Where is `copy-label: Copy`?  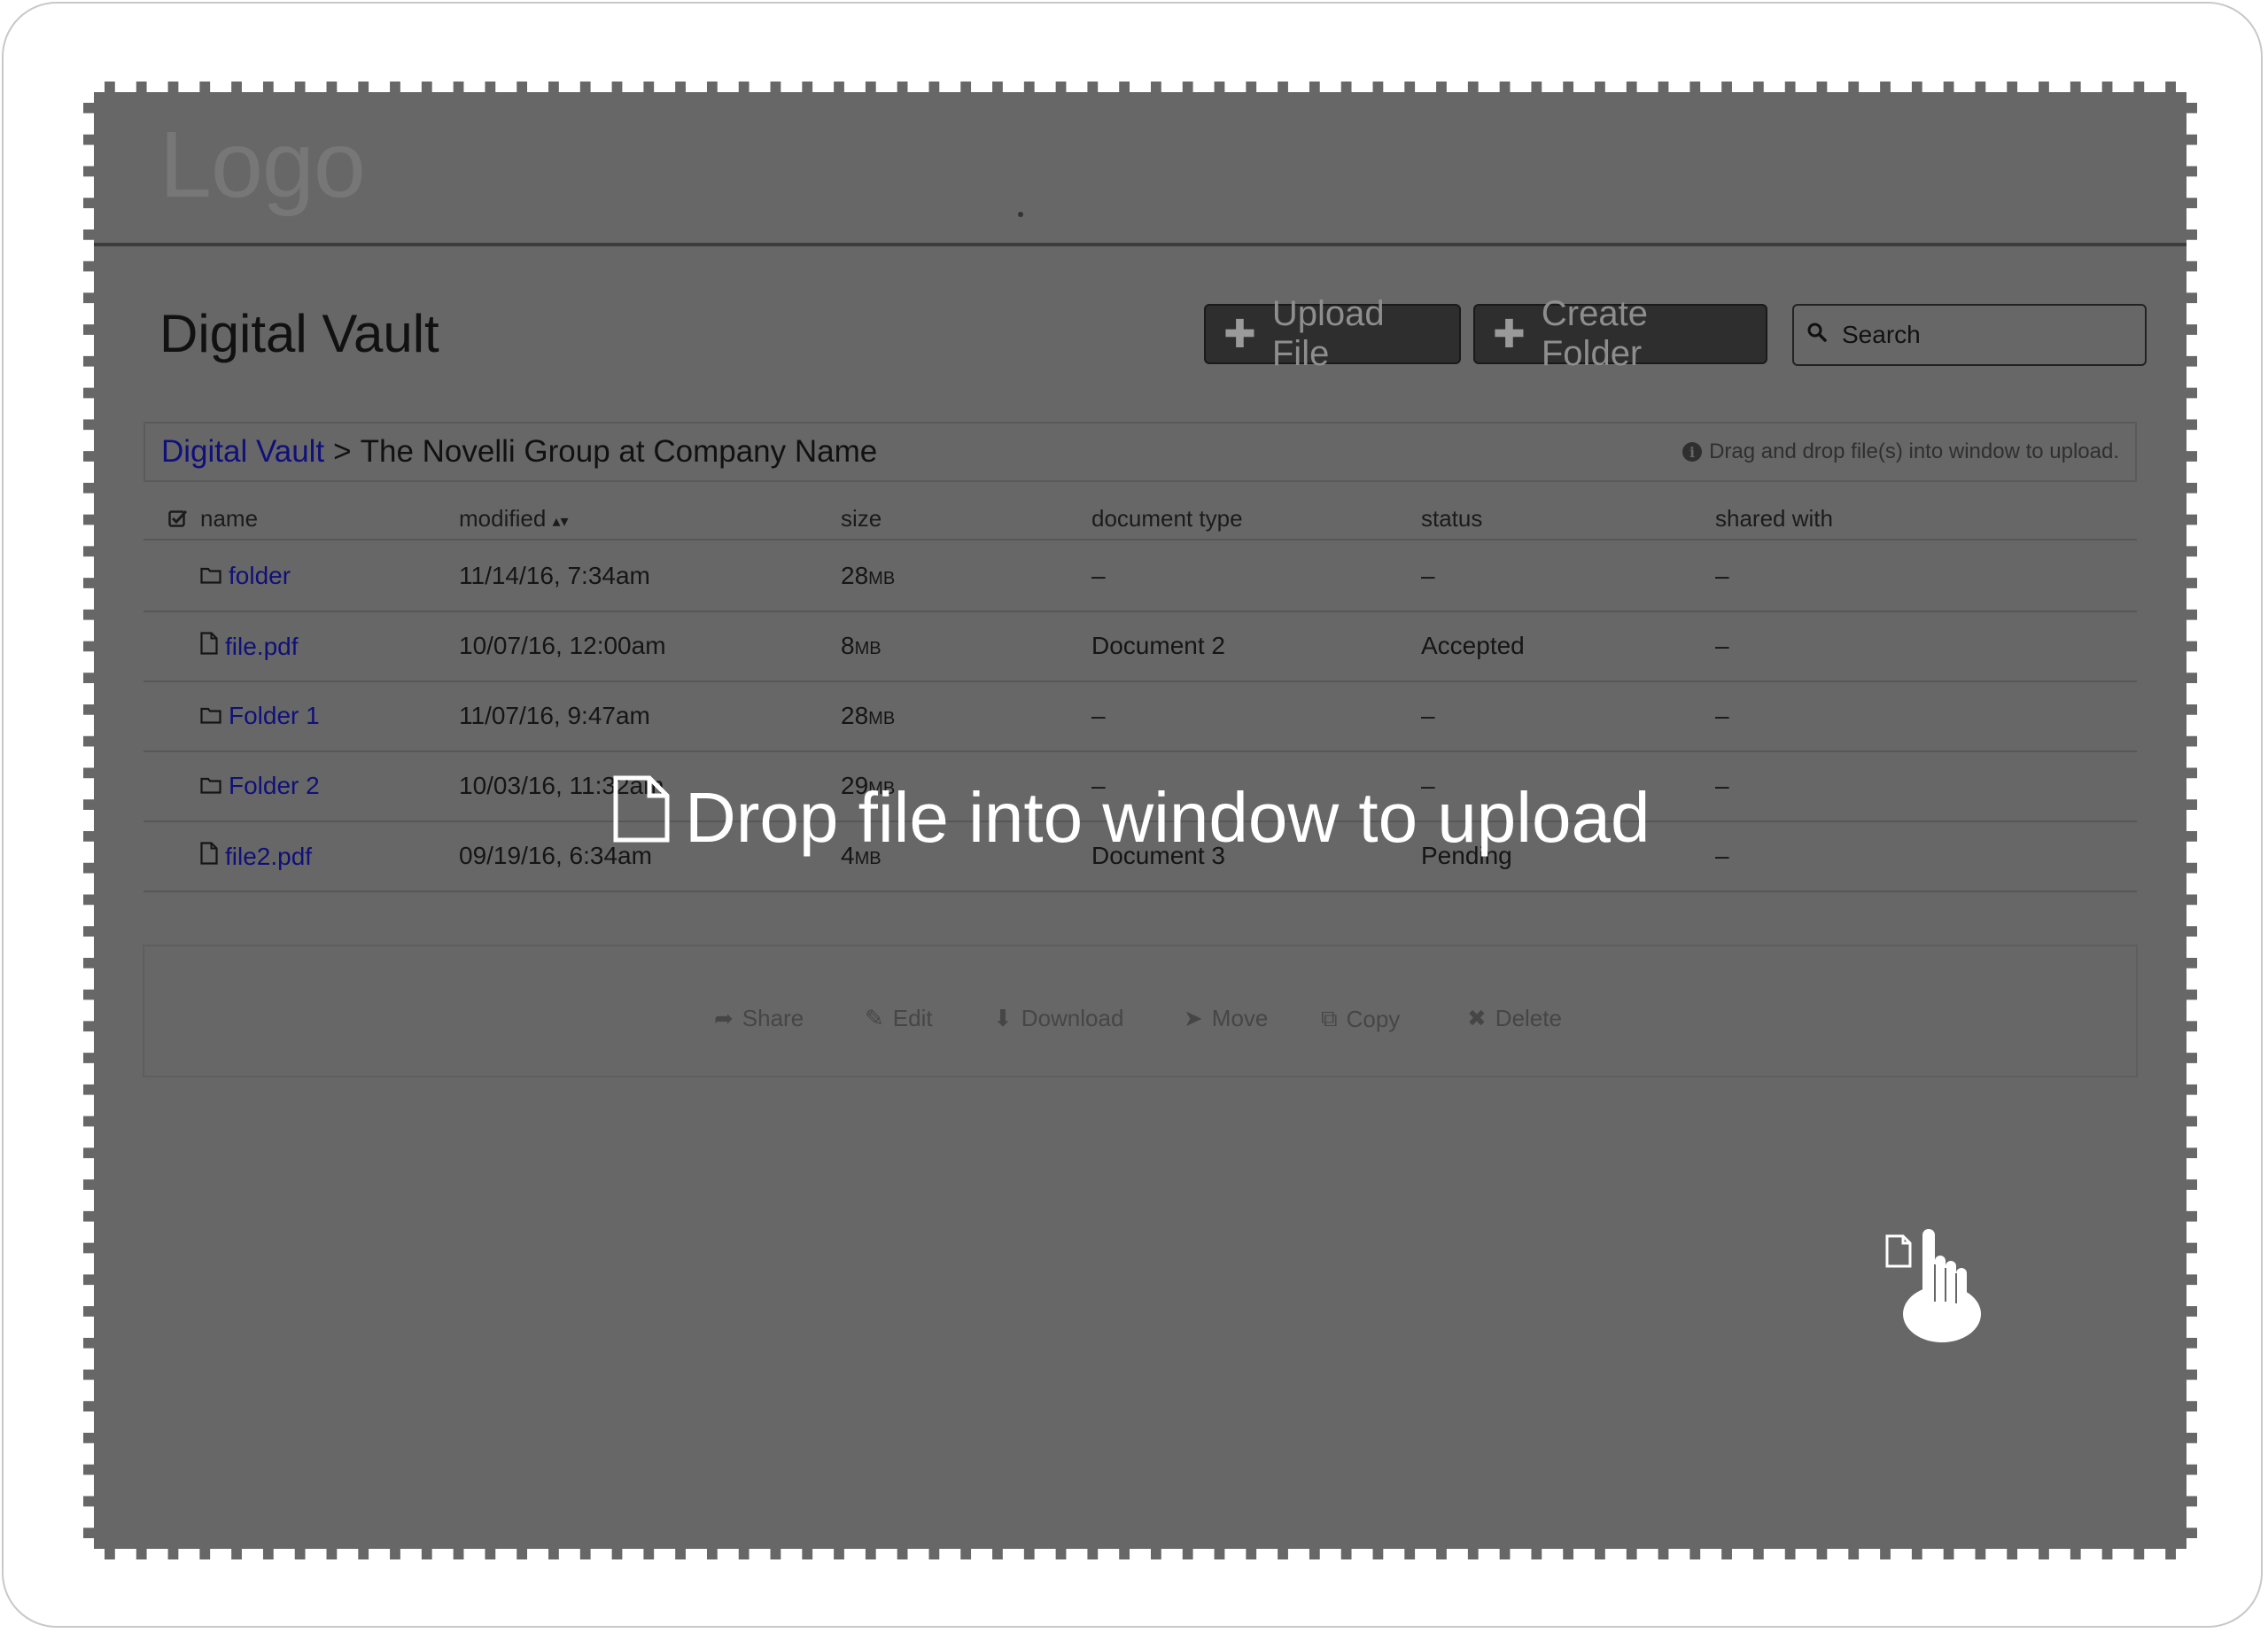 copy-label: Copy is located at coordinates (1373, 1018).